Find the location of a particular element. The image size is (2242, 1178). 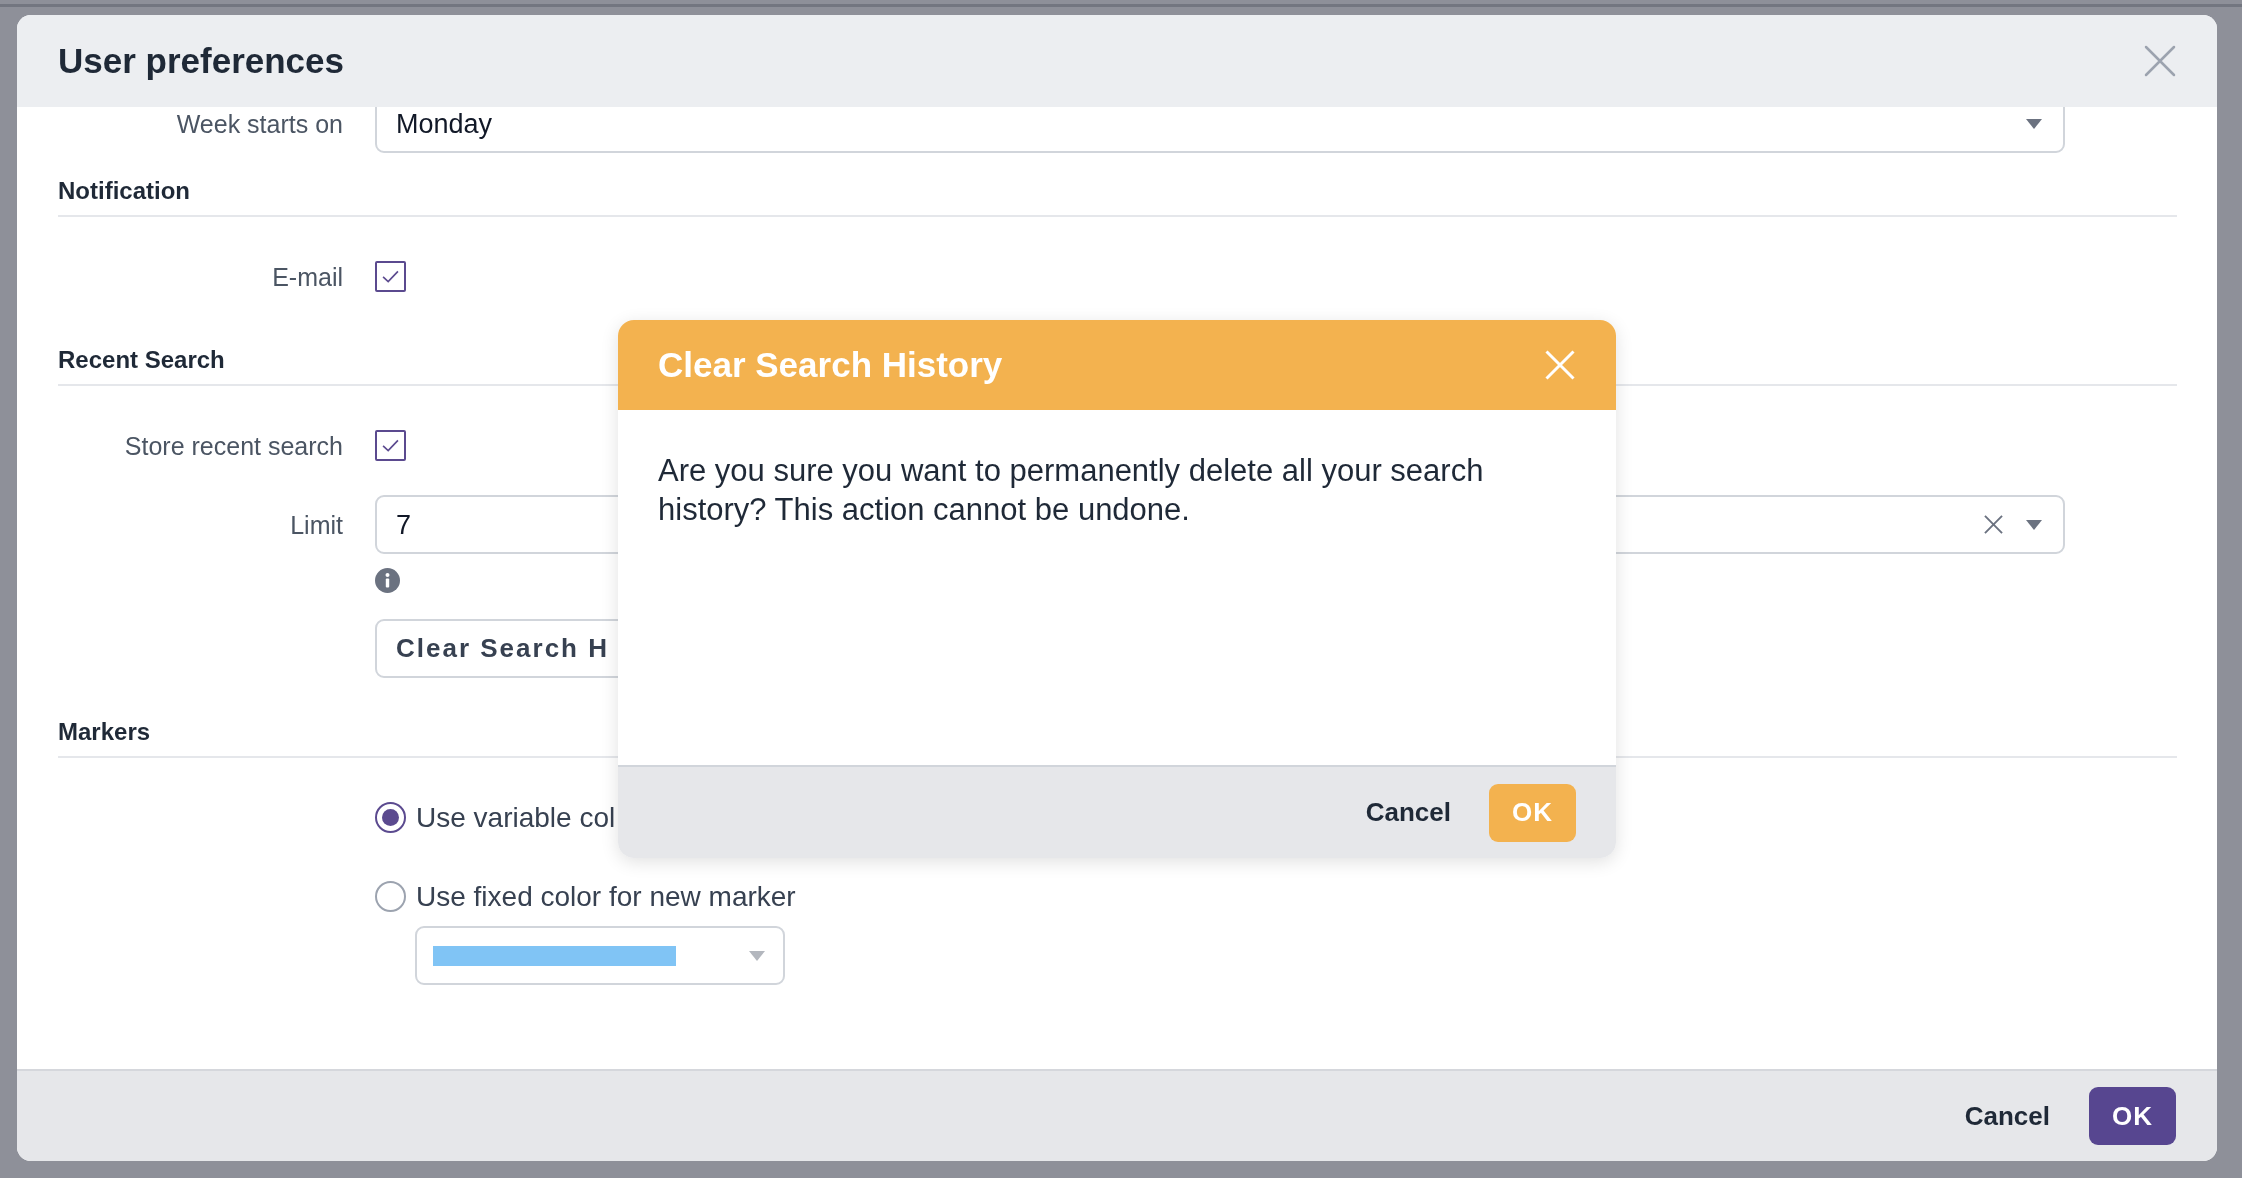

info-icon is located at coordinates (387, 580).